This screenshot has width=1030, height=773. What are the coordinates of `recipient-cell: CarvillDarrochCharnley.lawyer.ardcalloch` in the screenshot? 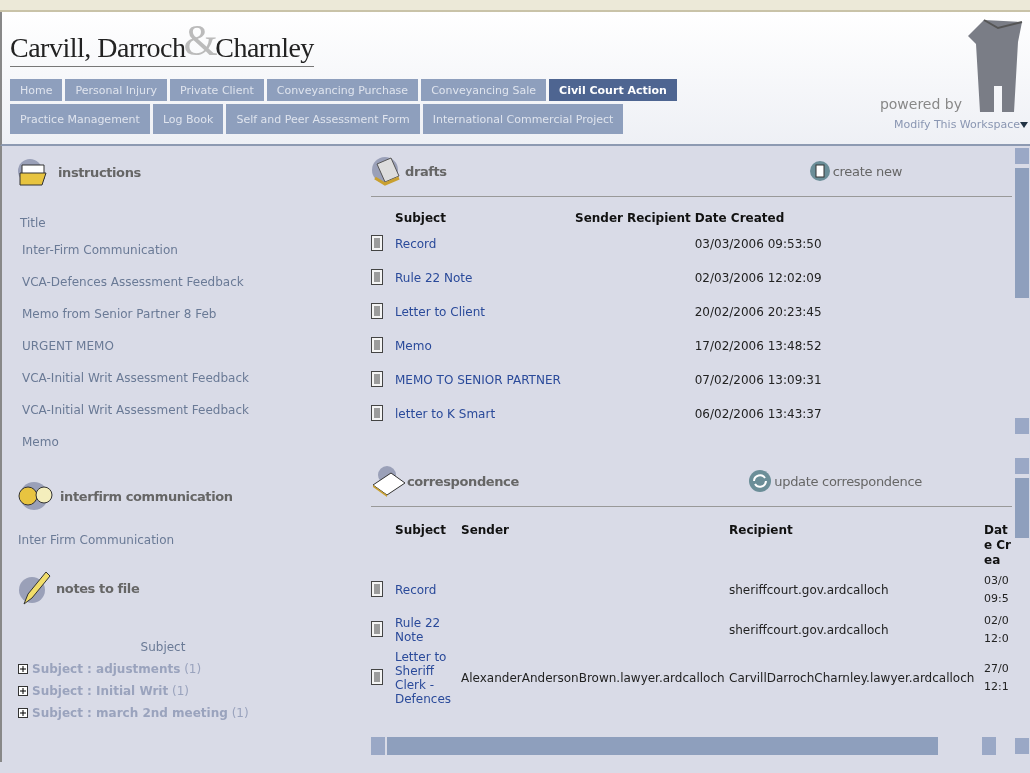 It's located at (852, 678).